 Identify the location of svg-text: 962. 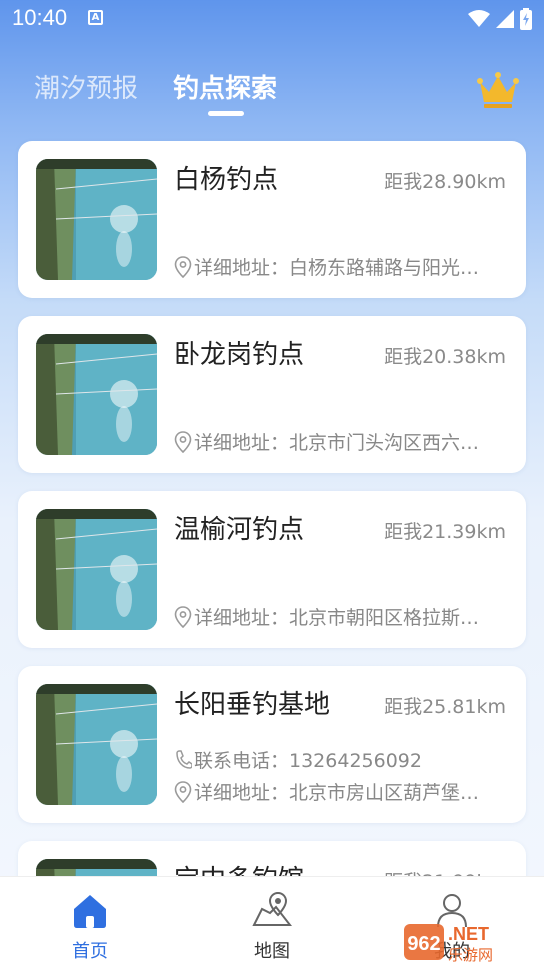
(423, 944).